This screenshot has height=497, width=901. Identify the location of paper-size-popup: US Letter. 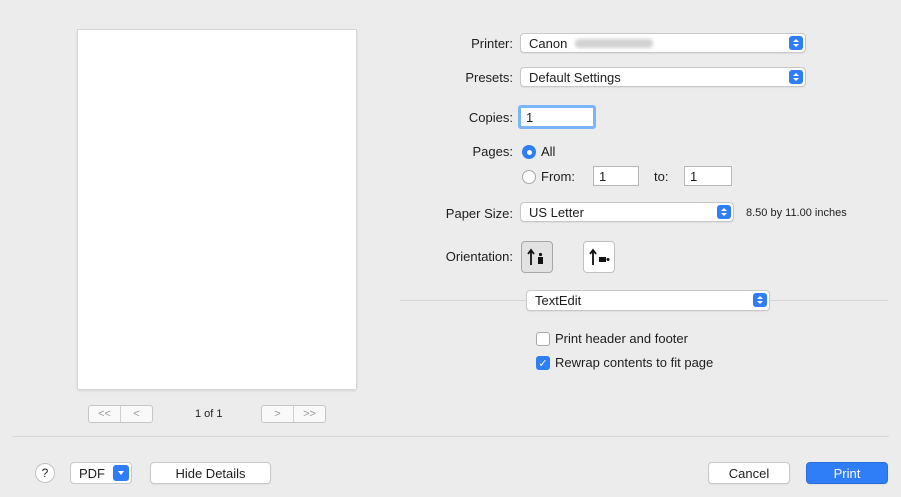
(627, 212).